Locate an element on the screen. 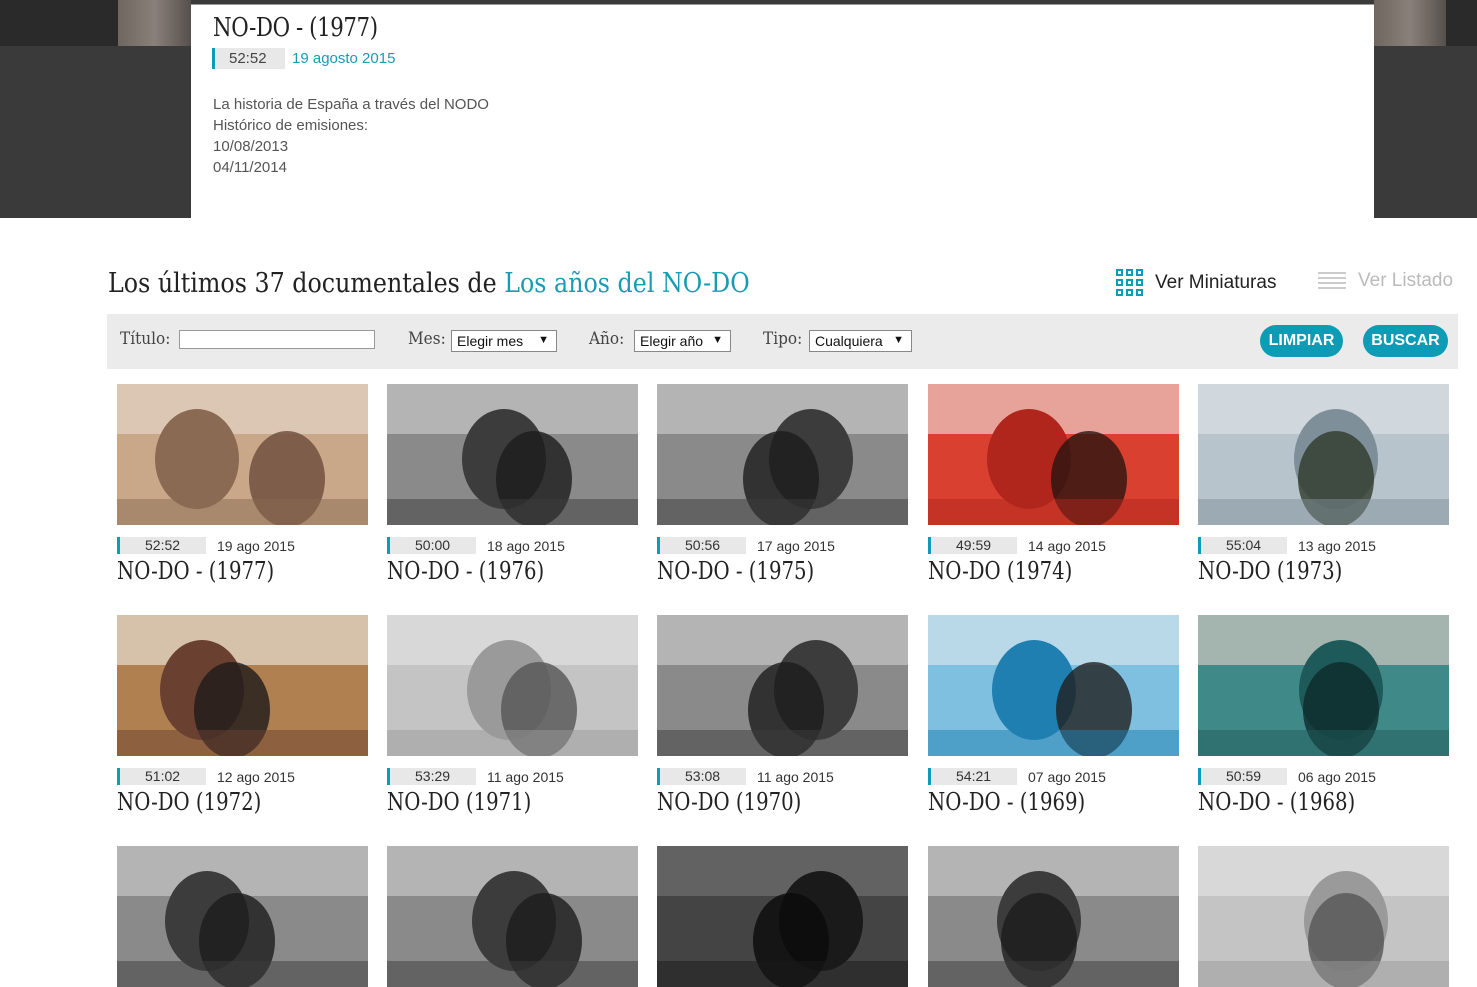 The width and height of the screenshot is (1477, 987). year-select-value: Elegir año is located at coordinates (672, 341).